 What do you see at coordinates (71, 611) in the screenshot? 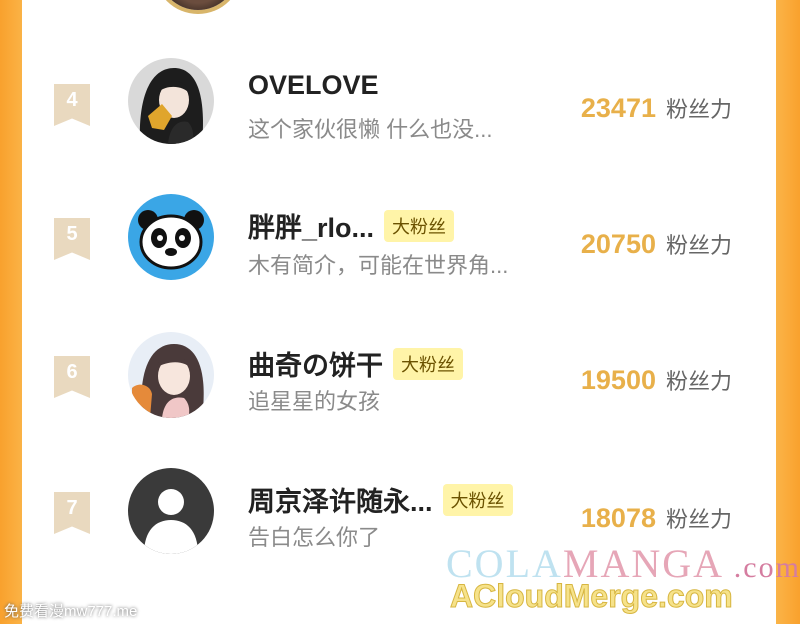
I see `site-watermark: 免费看漫mw777.me` at bounding box center [71, 611].